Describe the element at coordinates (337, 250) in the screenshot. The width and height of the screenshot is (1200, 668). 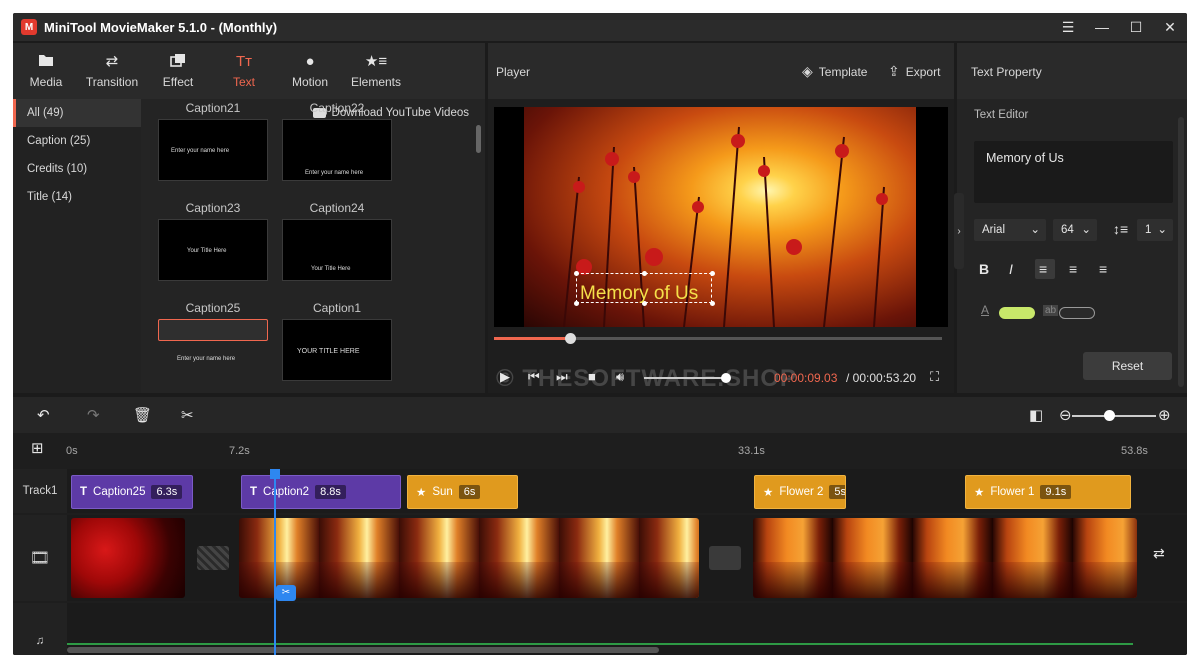
I see `template-thumb-caption1: Your Title Here` at that location.